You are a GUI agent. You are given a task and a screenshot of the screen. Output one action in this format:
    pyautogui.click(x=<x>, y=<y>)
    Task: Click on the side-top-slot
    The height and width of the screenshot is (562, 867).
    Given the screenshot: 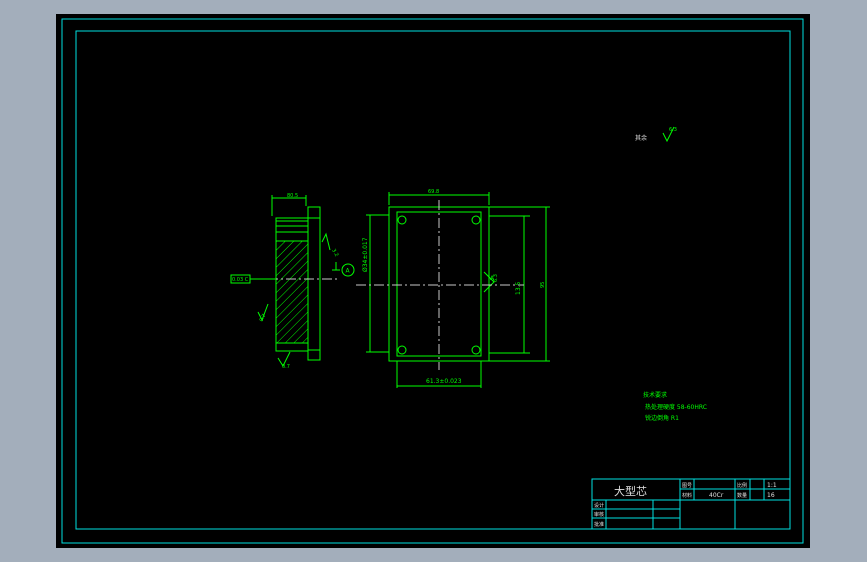 What is the action you would take?
    pyautogui.click(x=292, y=231)
    